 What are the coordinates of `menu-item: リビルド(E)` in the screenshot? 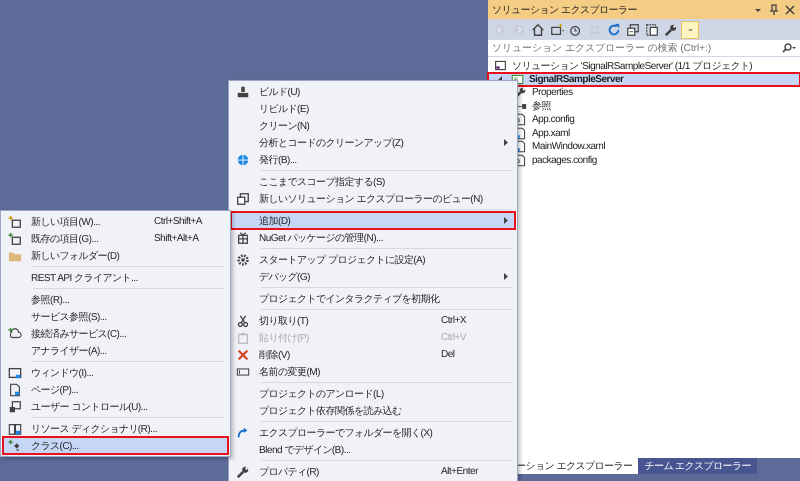 It's located at (373, 108).